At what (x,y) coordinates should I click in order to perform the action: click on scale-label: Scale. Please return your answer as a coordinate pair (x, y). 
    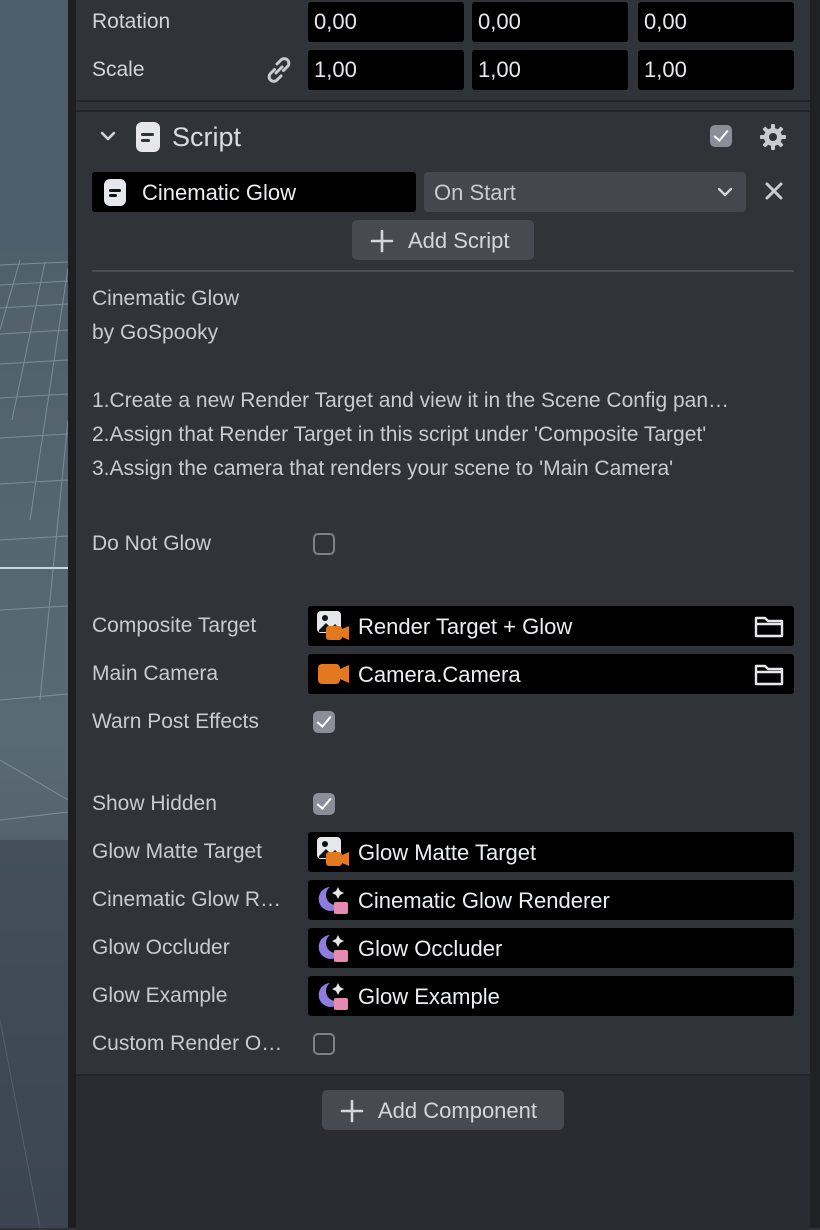
    Looking at the image, I should click on (118, 69).